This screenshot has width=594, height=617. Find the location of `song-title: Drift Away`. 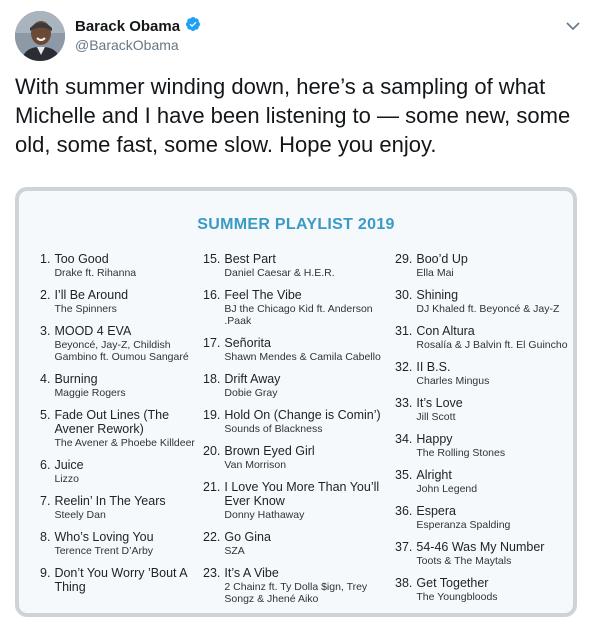

song-title: Drift Away is located at coordinates (252, 379).